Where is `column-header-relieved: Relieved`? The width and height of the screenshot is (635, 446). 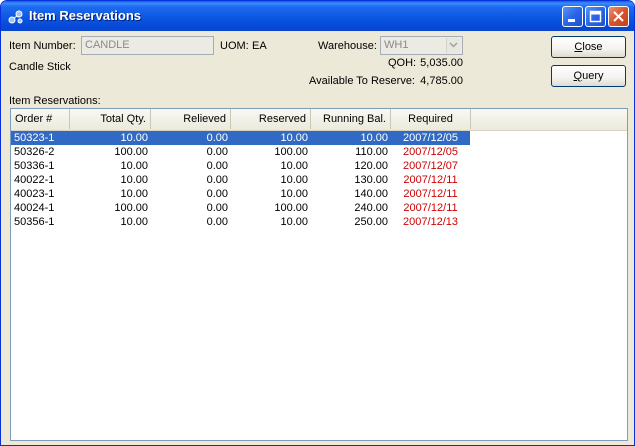
column-header-relieved: Relieved is located at coordinates (191, 119).